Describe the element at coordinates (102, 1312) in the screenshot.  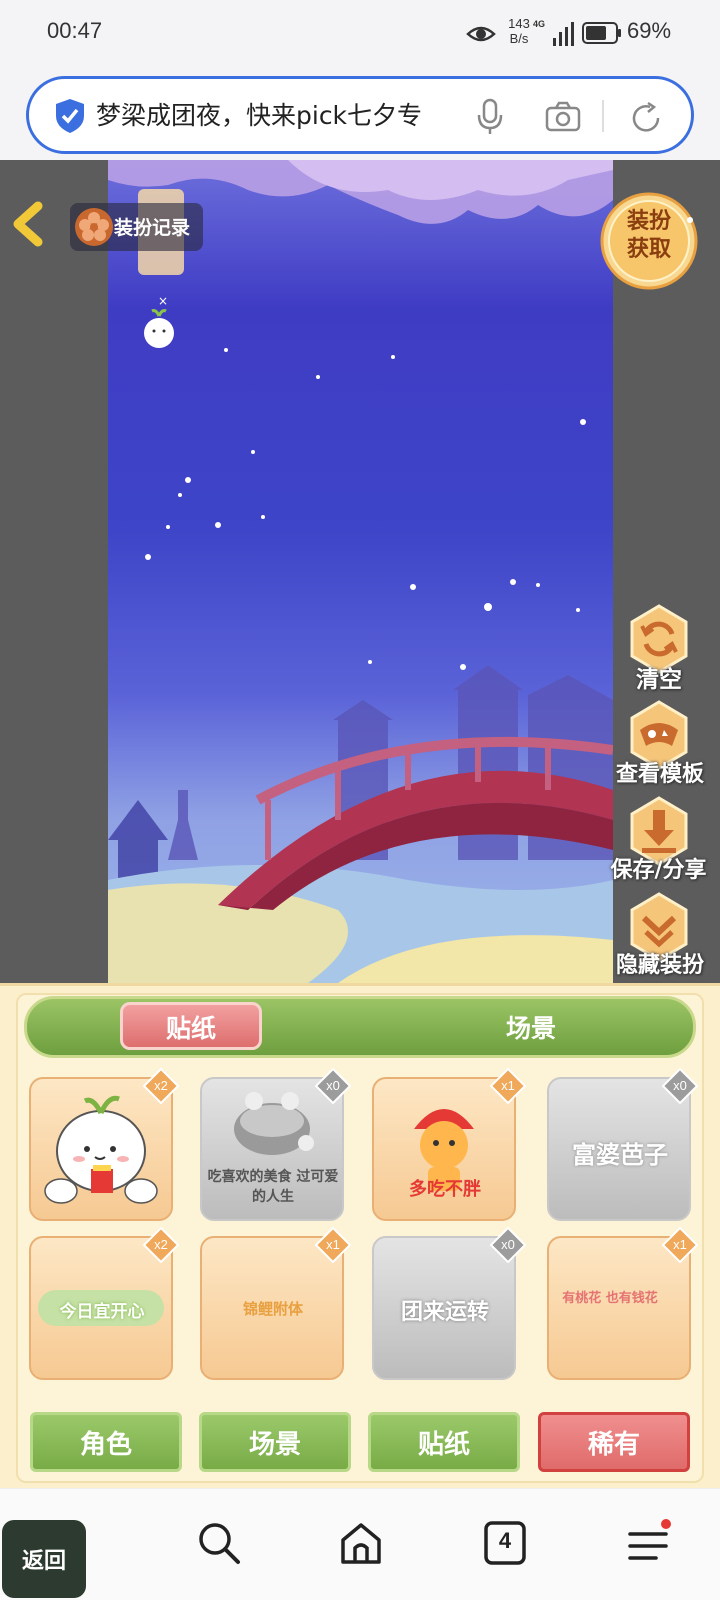
I see `sticker-caption: 今日宜开心` at that location.